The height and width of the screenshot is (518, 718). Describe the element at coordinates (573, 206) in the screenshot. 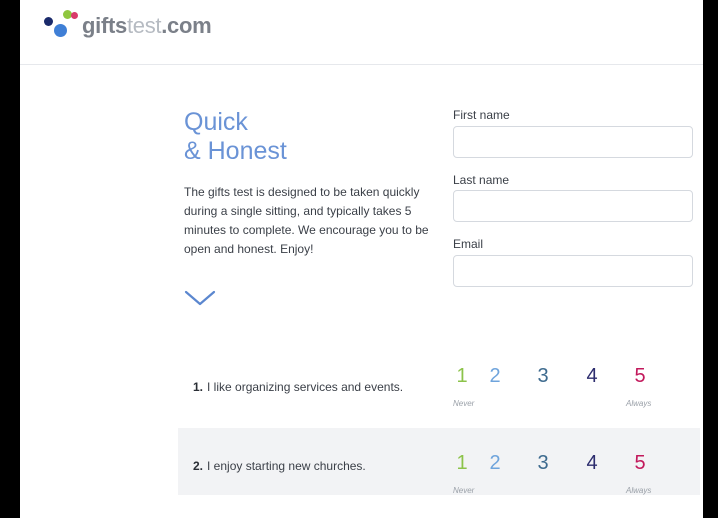

I see `last-name-input` at that location.